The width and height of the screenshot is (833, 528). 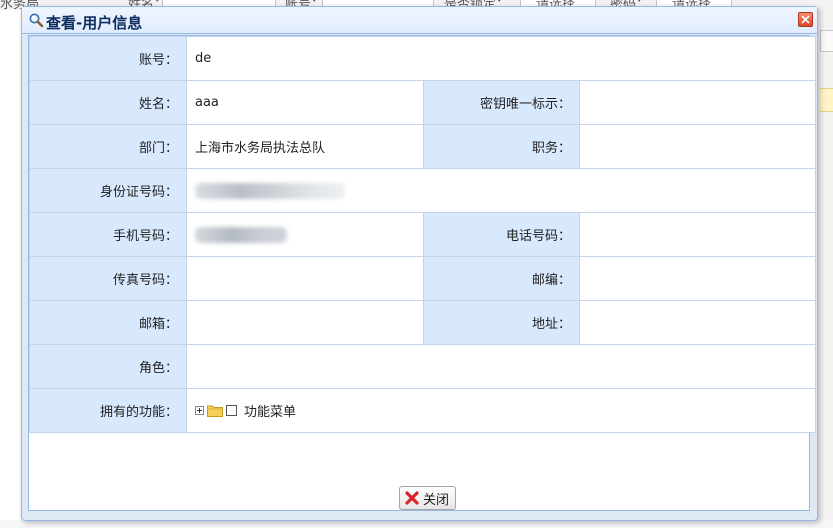 I want to click on redacted-id-number, so click(x=270, y=190).